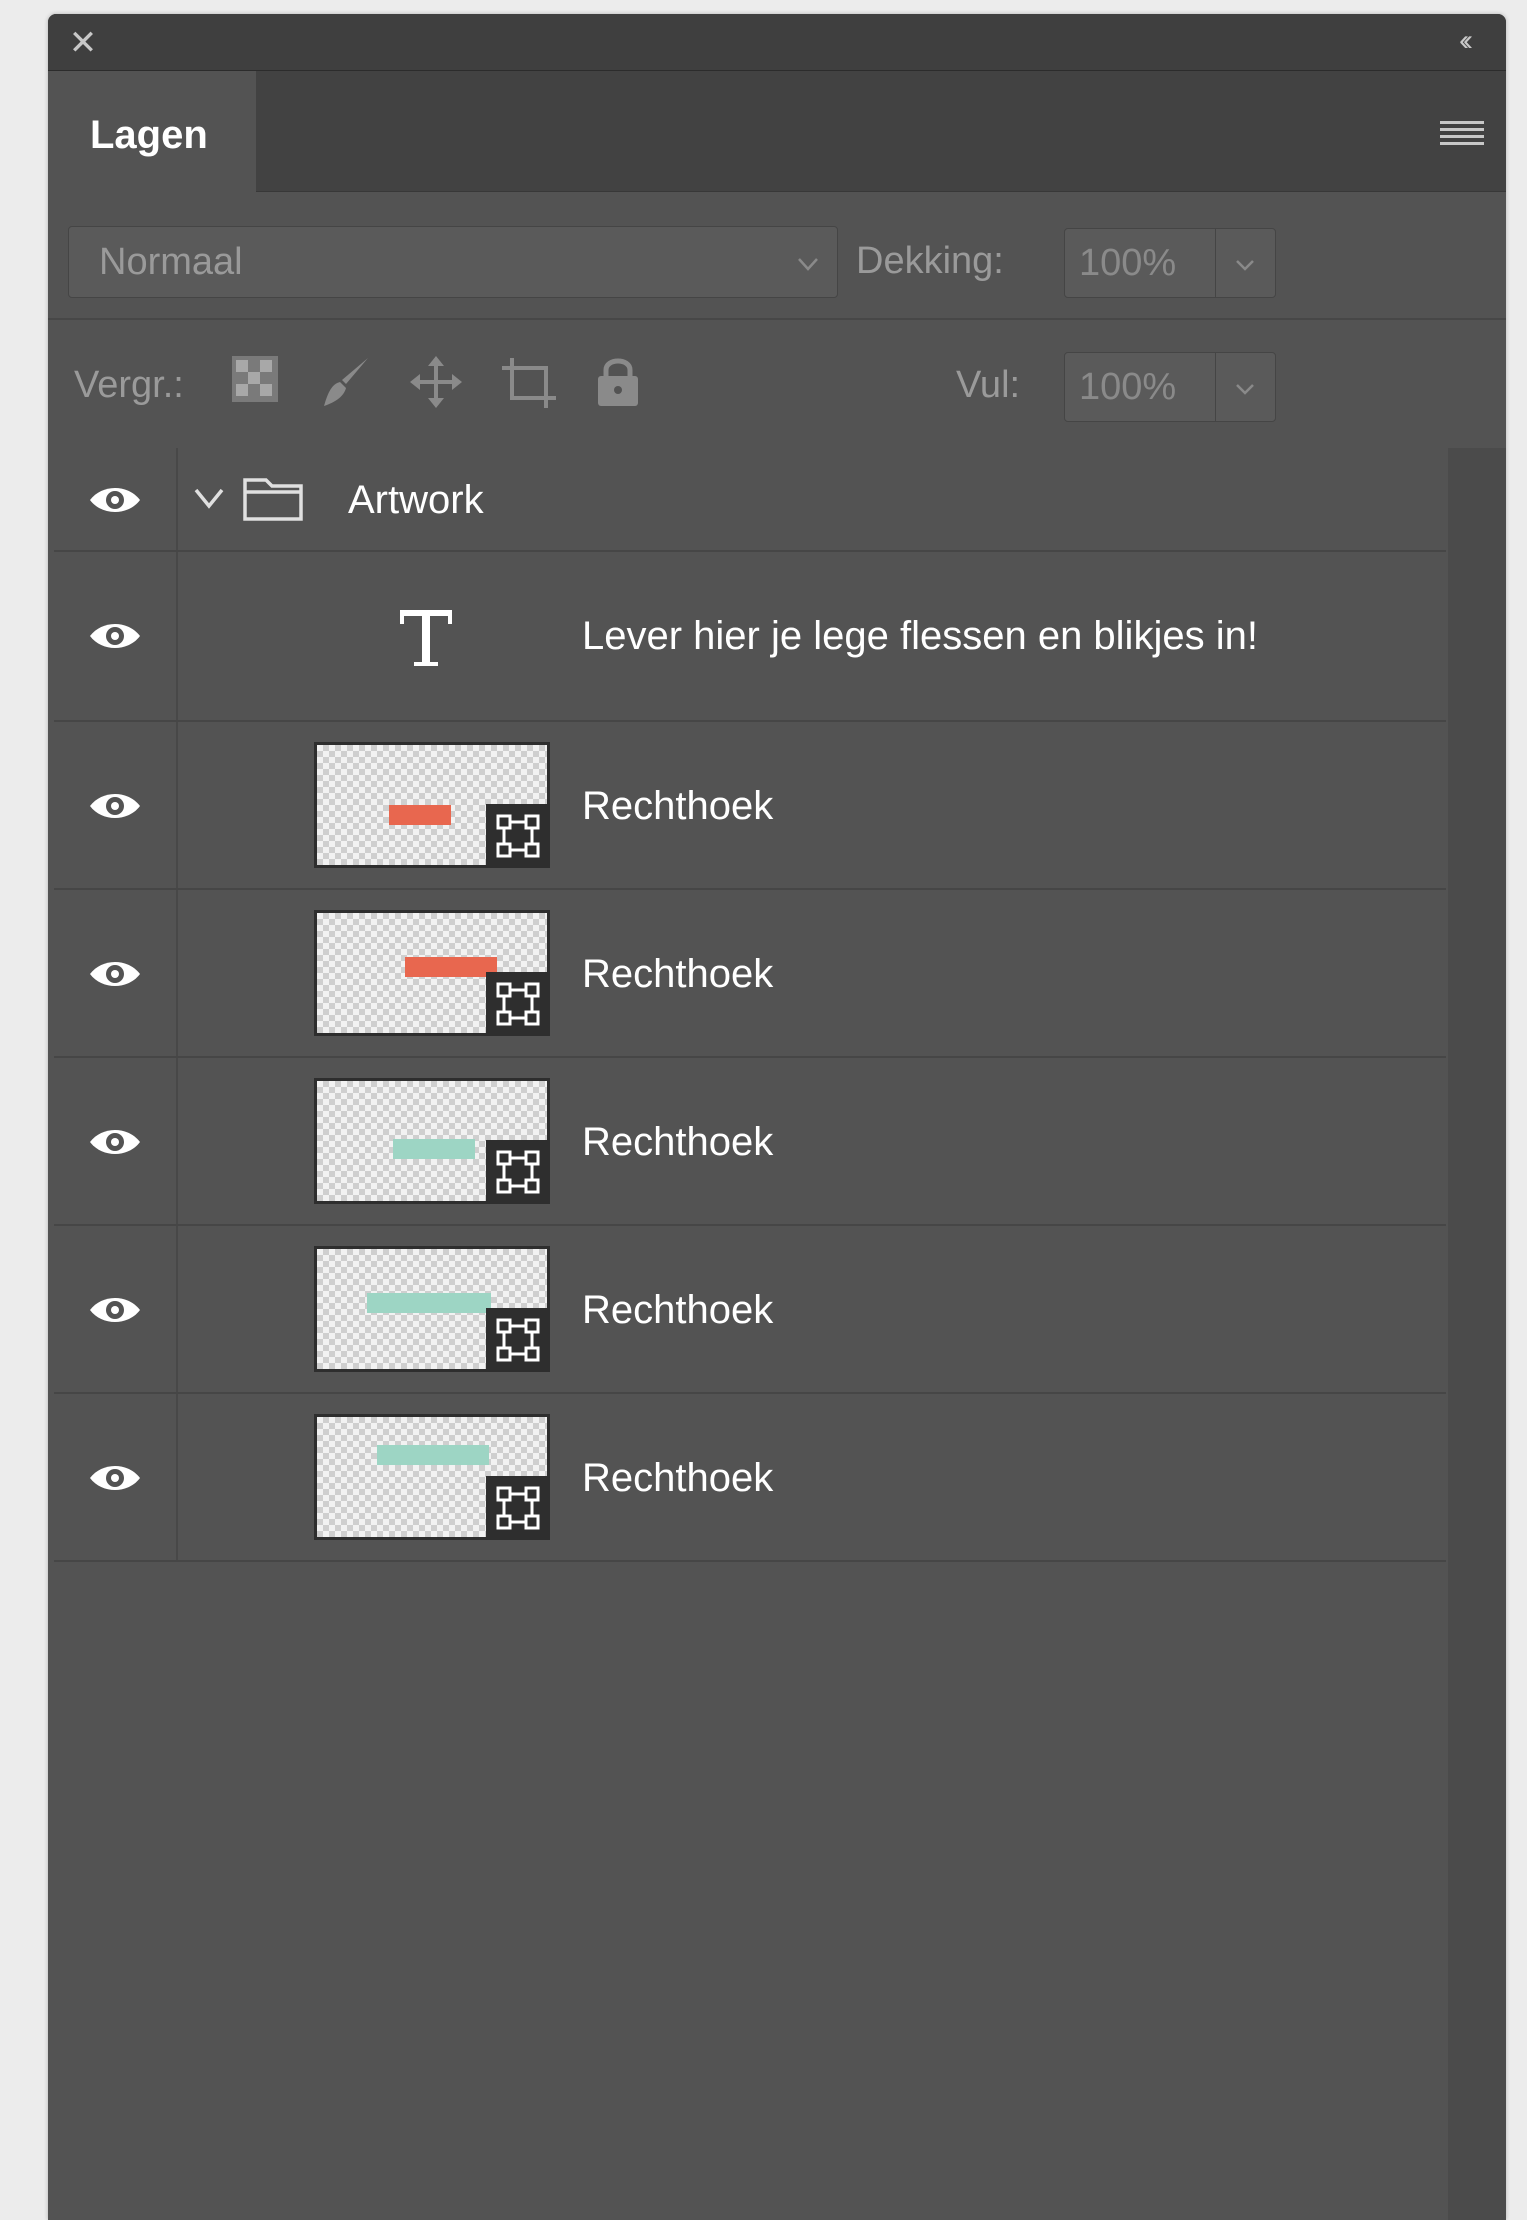 The image size is (1527, 2220). Describe the element at coordinates (1477, 1334) in the screenshot. I see `layers-scrollbar` at that location.